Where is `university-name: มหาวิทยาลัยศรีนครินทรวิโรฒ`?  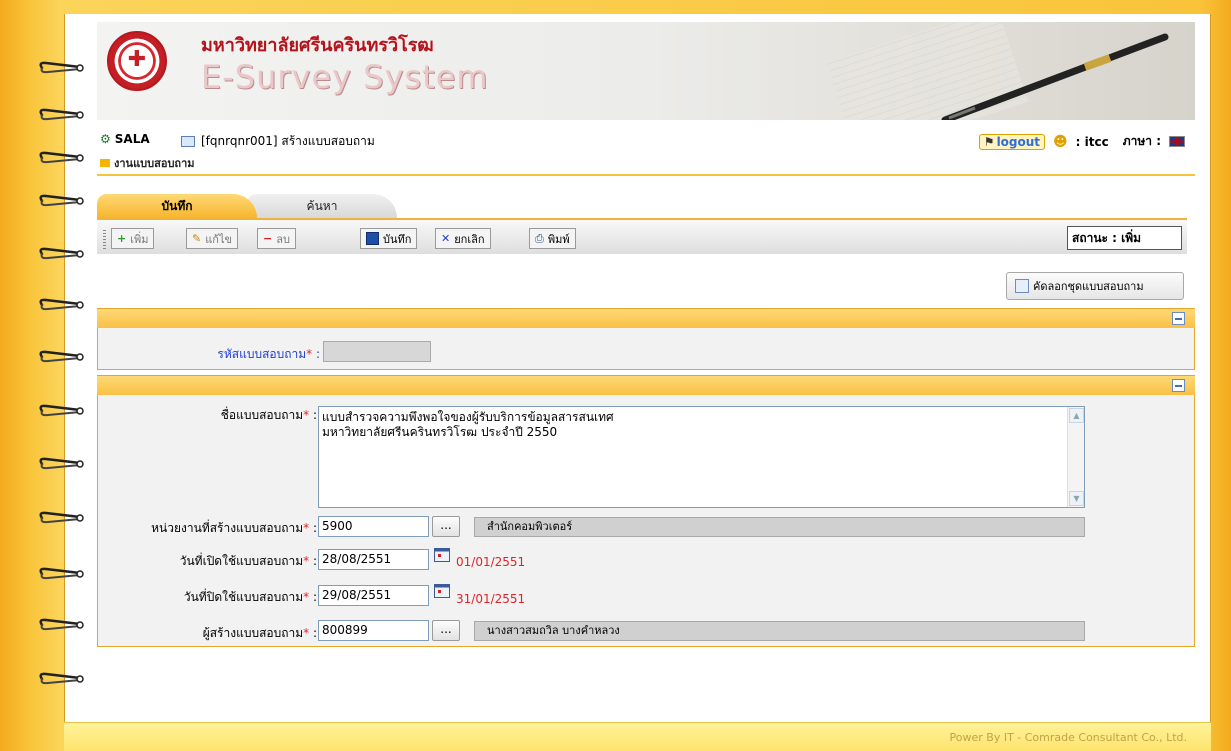
university-name: มหาวิทยาลัยศรีนครินทรวิโรฒ is located at coordinates (317, 45).